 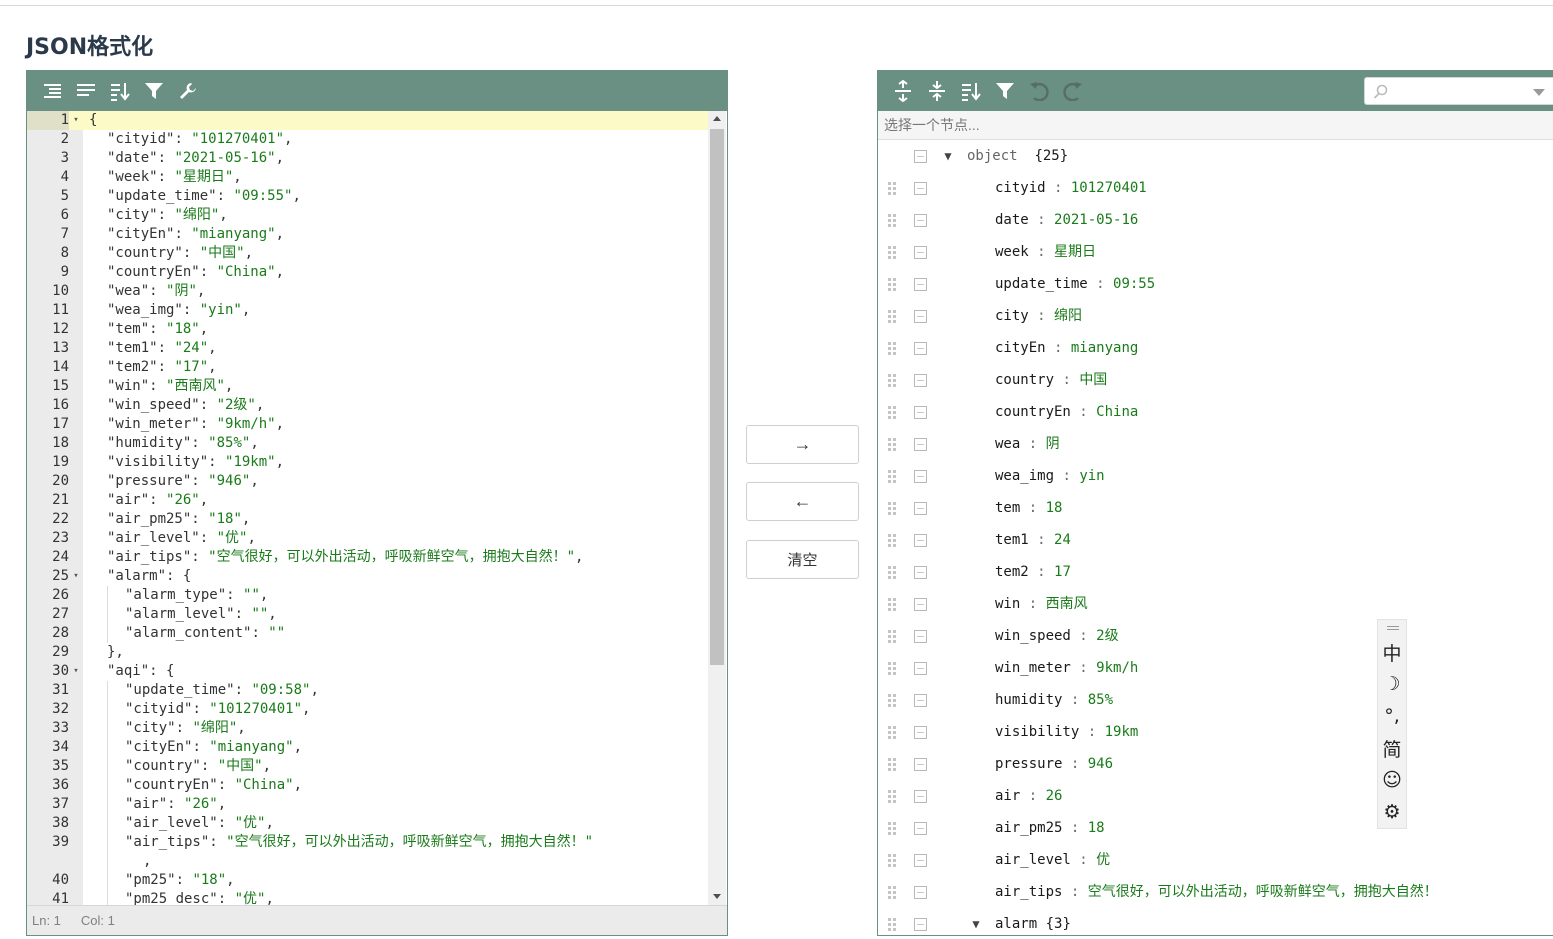 What do you see at coordinates (1038, 316) in the screenshot?
I see `tree-node-field: city : 绵阳` at bounding box center [1038, 316].